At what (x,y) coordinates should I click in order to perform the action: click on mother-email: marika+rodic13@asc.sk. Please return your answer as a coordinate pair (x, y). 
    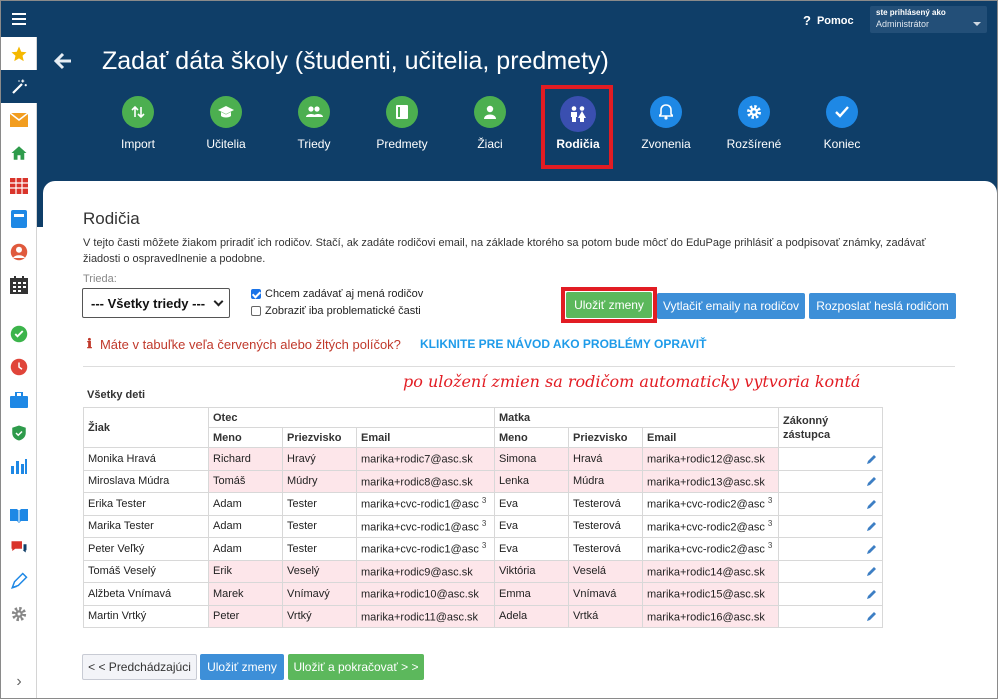
    Looking at the image, I should click on (710, 481).